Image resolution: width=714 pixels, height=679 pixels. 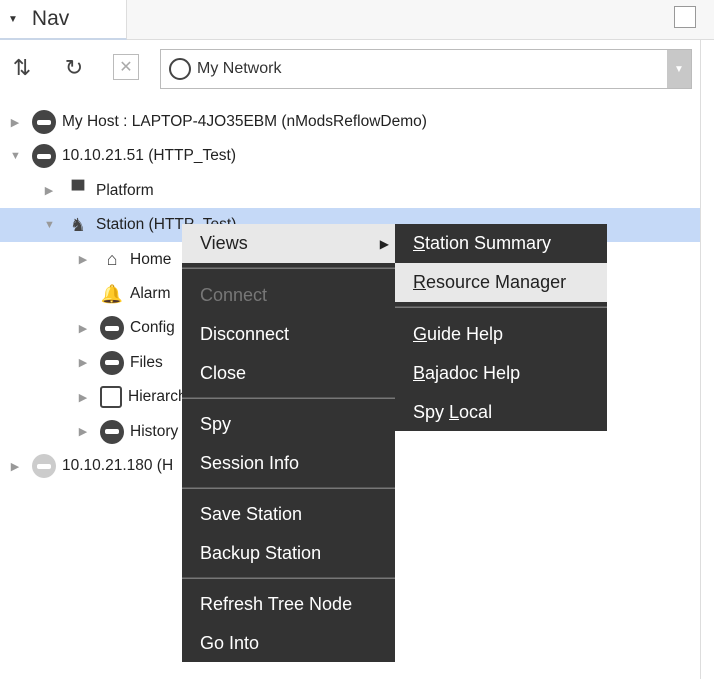 I want to click on menu-item-spy: Spy, so click(x=288, y=424).